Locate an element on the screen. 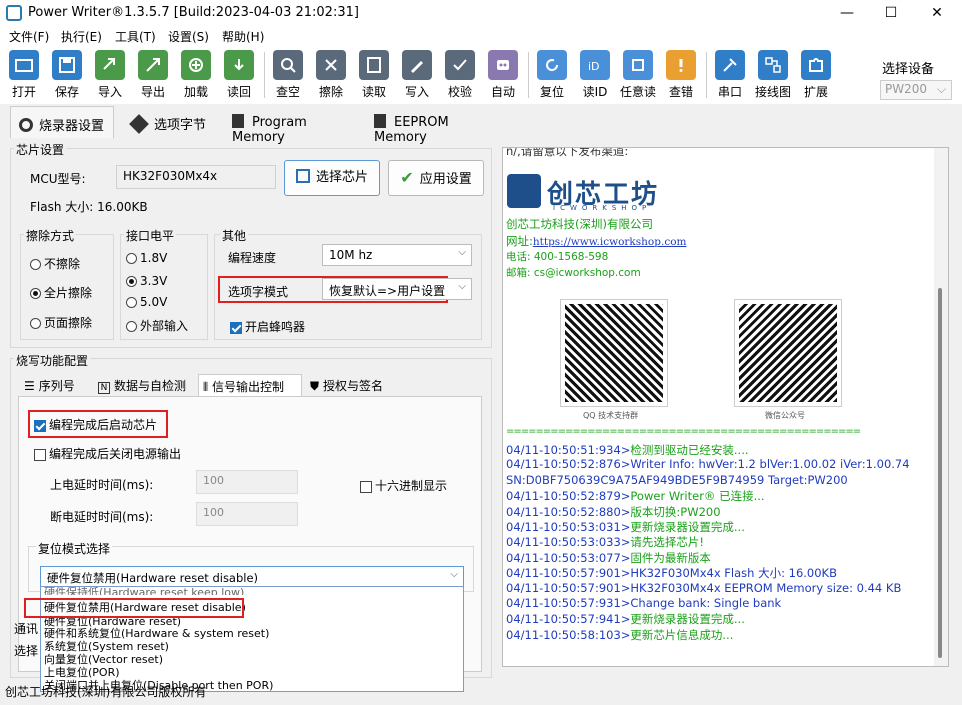 The image size is (962, 705). log-timestamp: 04/11-10:50:57:901> is located at coordinates (568, 587).